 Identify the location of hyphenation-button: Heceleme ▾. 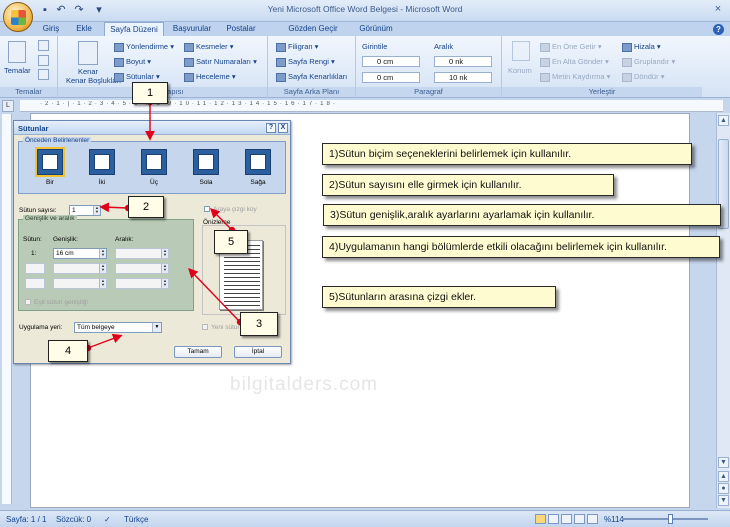
(210, 77).